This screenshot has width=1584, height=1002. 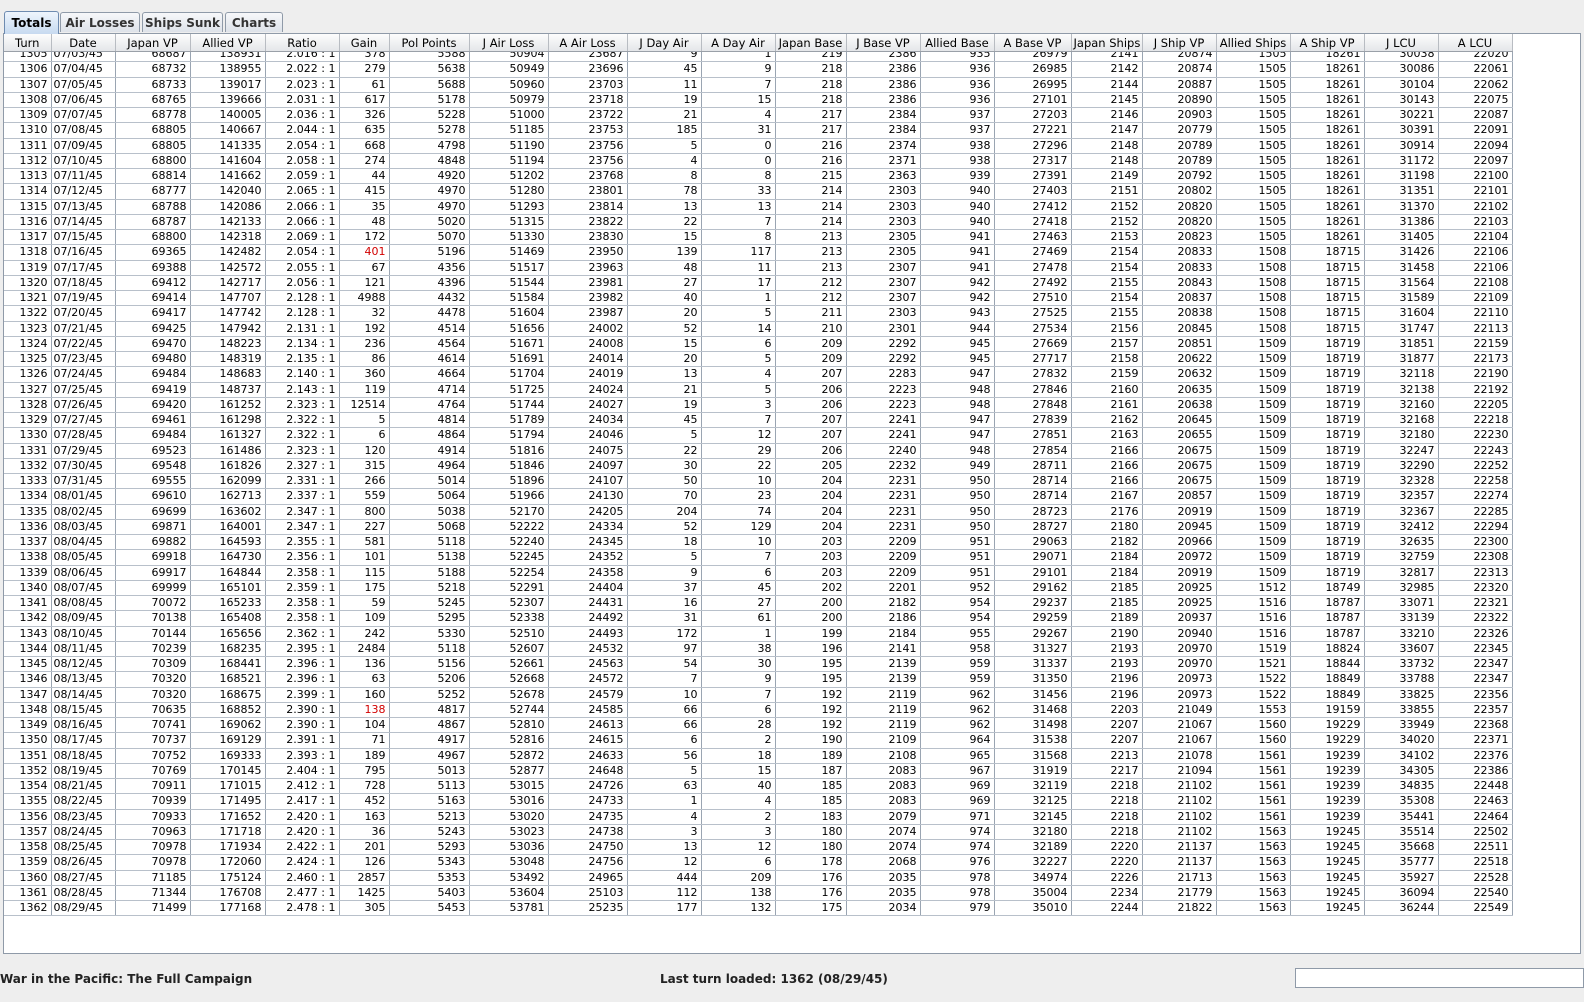 What do you see at coordinates (509, 740) in the screenshot?
I see `cell-j-air-loss: 52816` at bounding box center [509, 740].